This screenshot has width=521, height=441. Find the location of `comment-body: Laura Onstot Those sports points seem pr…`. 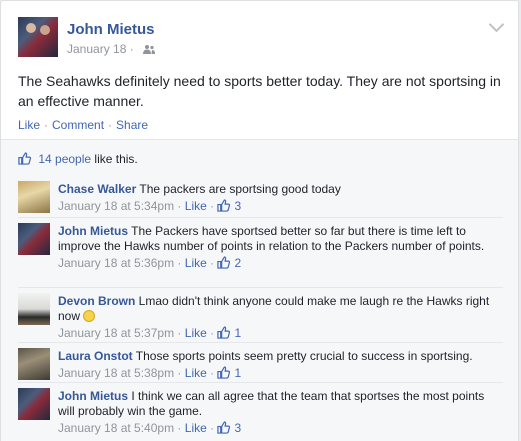

comment-body: Laura Onstot Those sports points seem pr… is located at coordinates (278, 365).